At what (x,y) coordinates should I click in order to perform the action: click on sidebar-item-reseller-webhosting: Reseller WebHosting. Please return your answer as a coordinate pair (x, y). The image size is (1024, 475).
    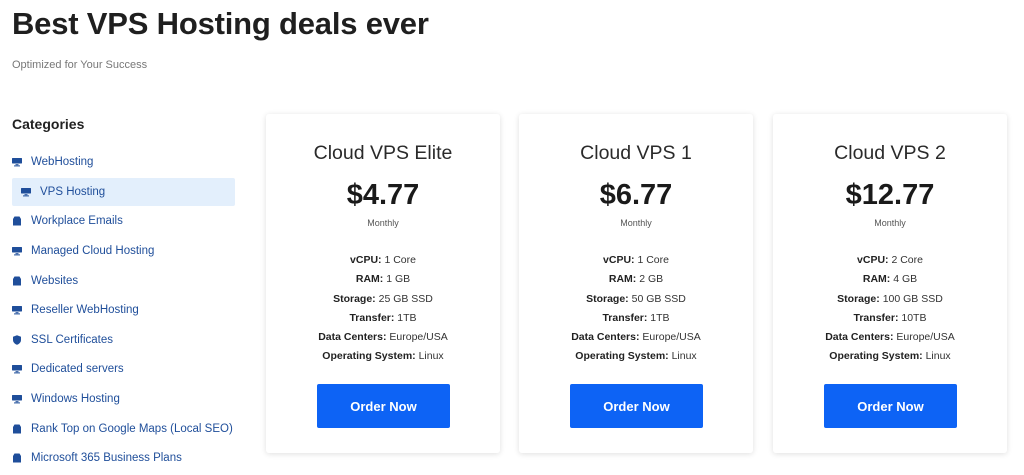
    Looking at the image, I should click on (123, 310).